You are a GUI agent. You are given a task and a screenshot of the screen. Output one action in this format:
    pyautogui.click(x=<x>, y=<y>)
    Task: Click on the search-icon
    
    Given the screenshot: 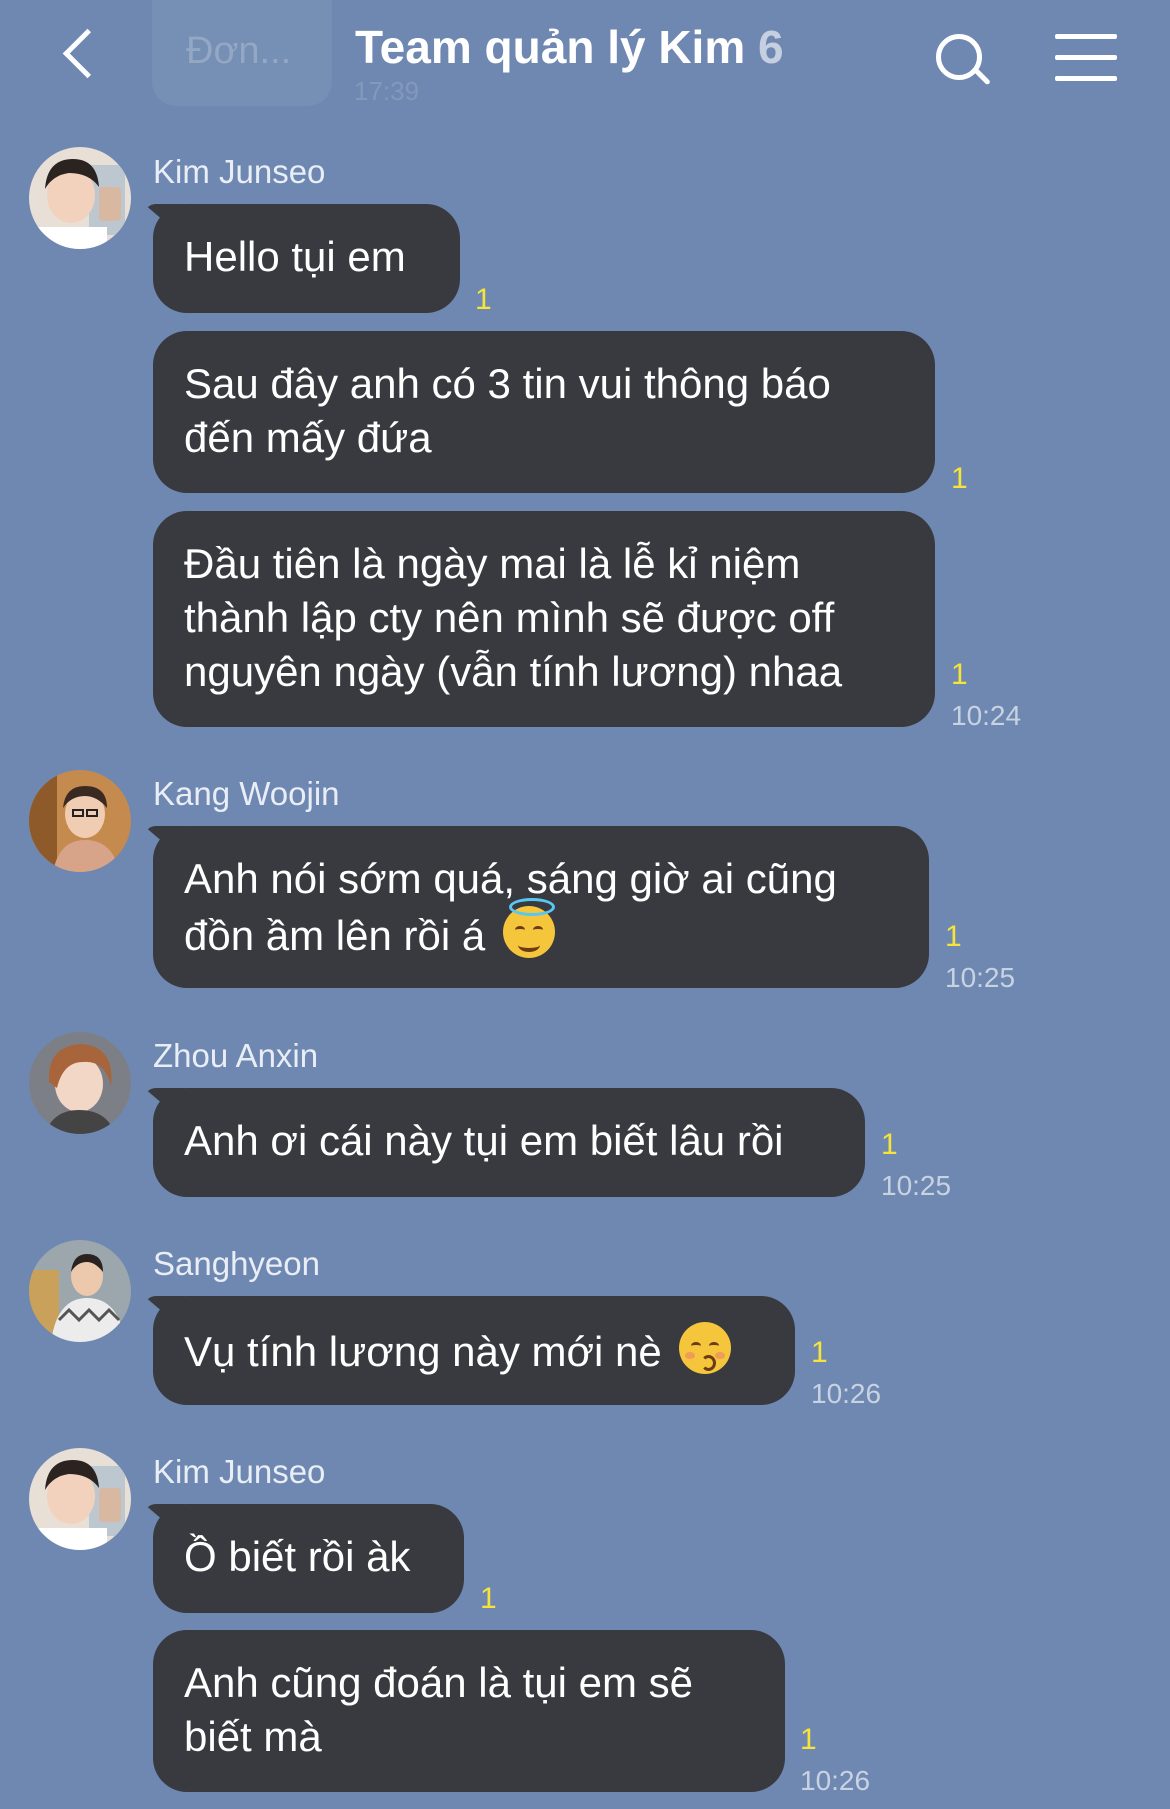 What is the action you would take?
    pyautogui.click(x=962, y=60)
    